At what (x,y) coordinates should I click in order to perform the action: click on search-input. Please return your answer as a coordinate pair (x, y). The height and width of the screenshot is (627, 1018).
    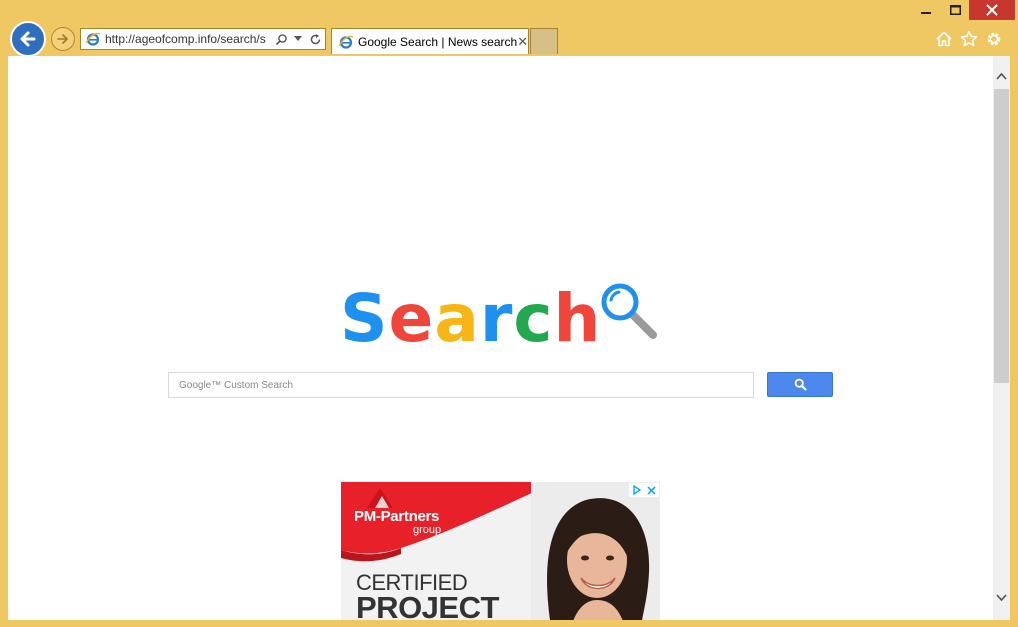
    Looking at the image, I should click on (461, 385).